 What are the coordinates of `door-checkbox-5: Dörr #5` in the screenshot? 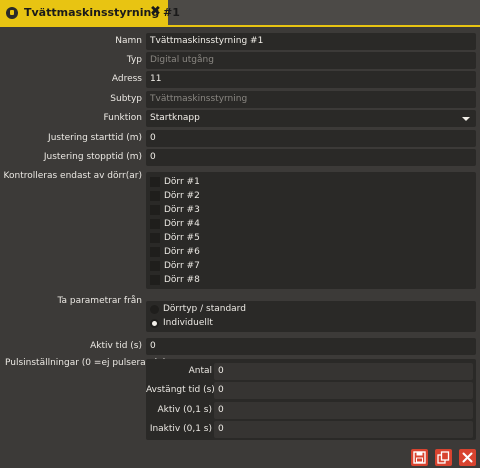 It's located at (200, 239).